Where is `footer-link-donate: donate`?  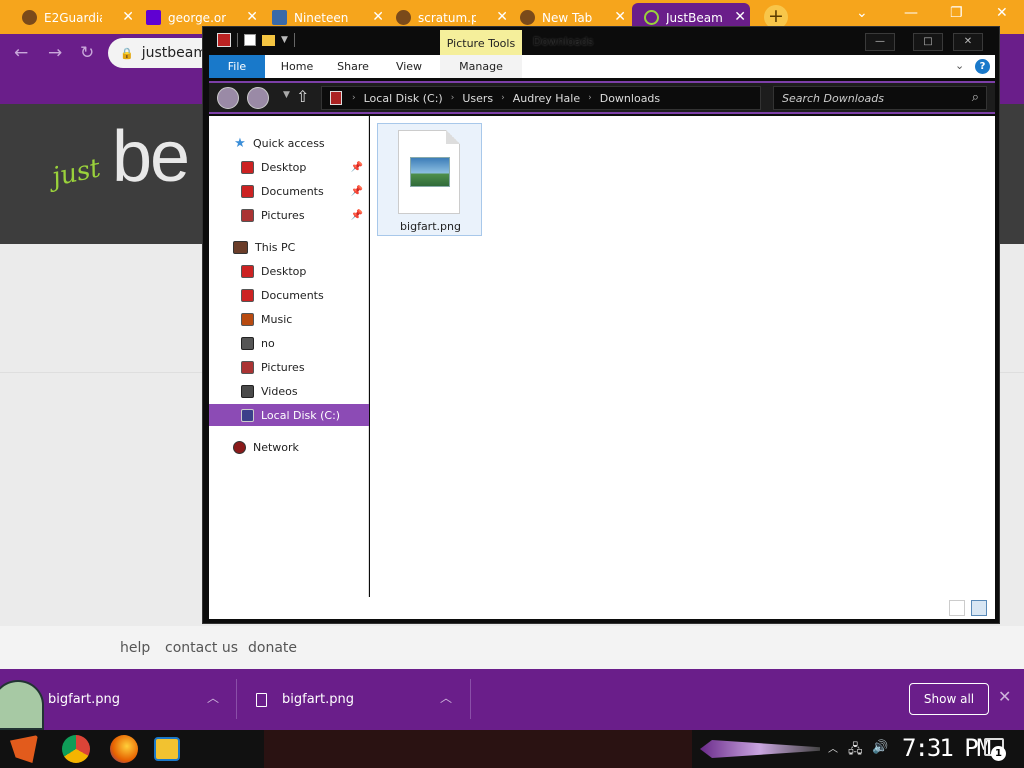 footer-link-donate: donate is located at coordinates (272, 648).